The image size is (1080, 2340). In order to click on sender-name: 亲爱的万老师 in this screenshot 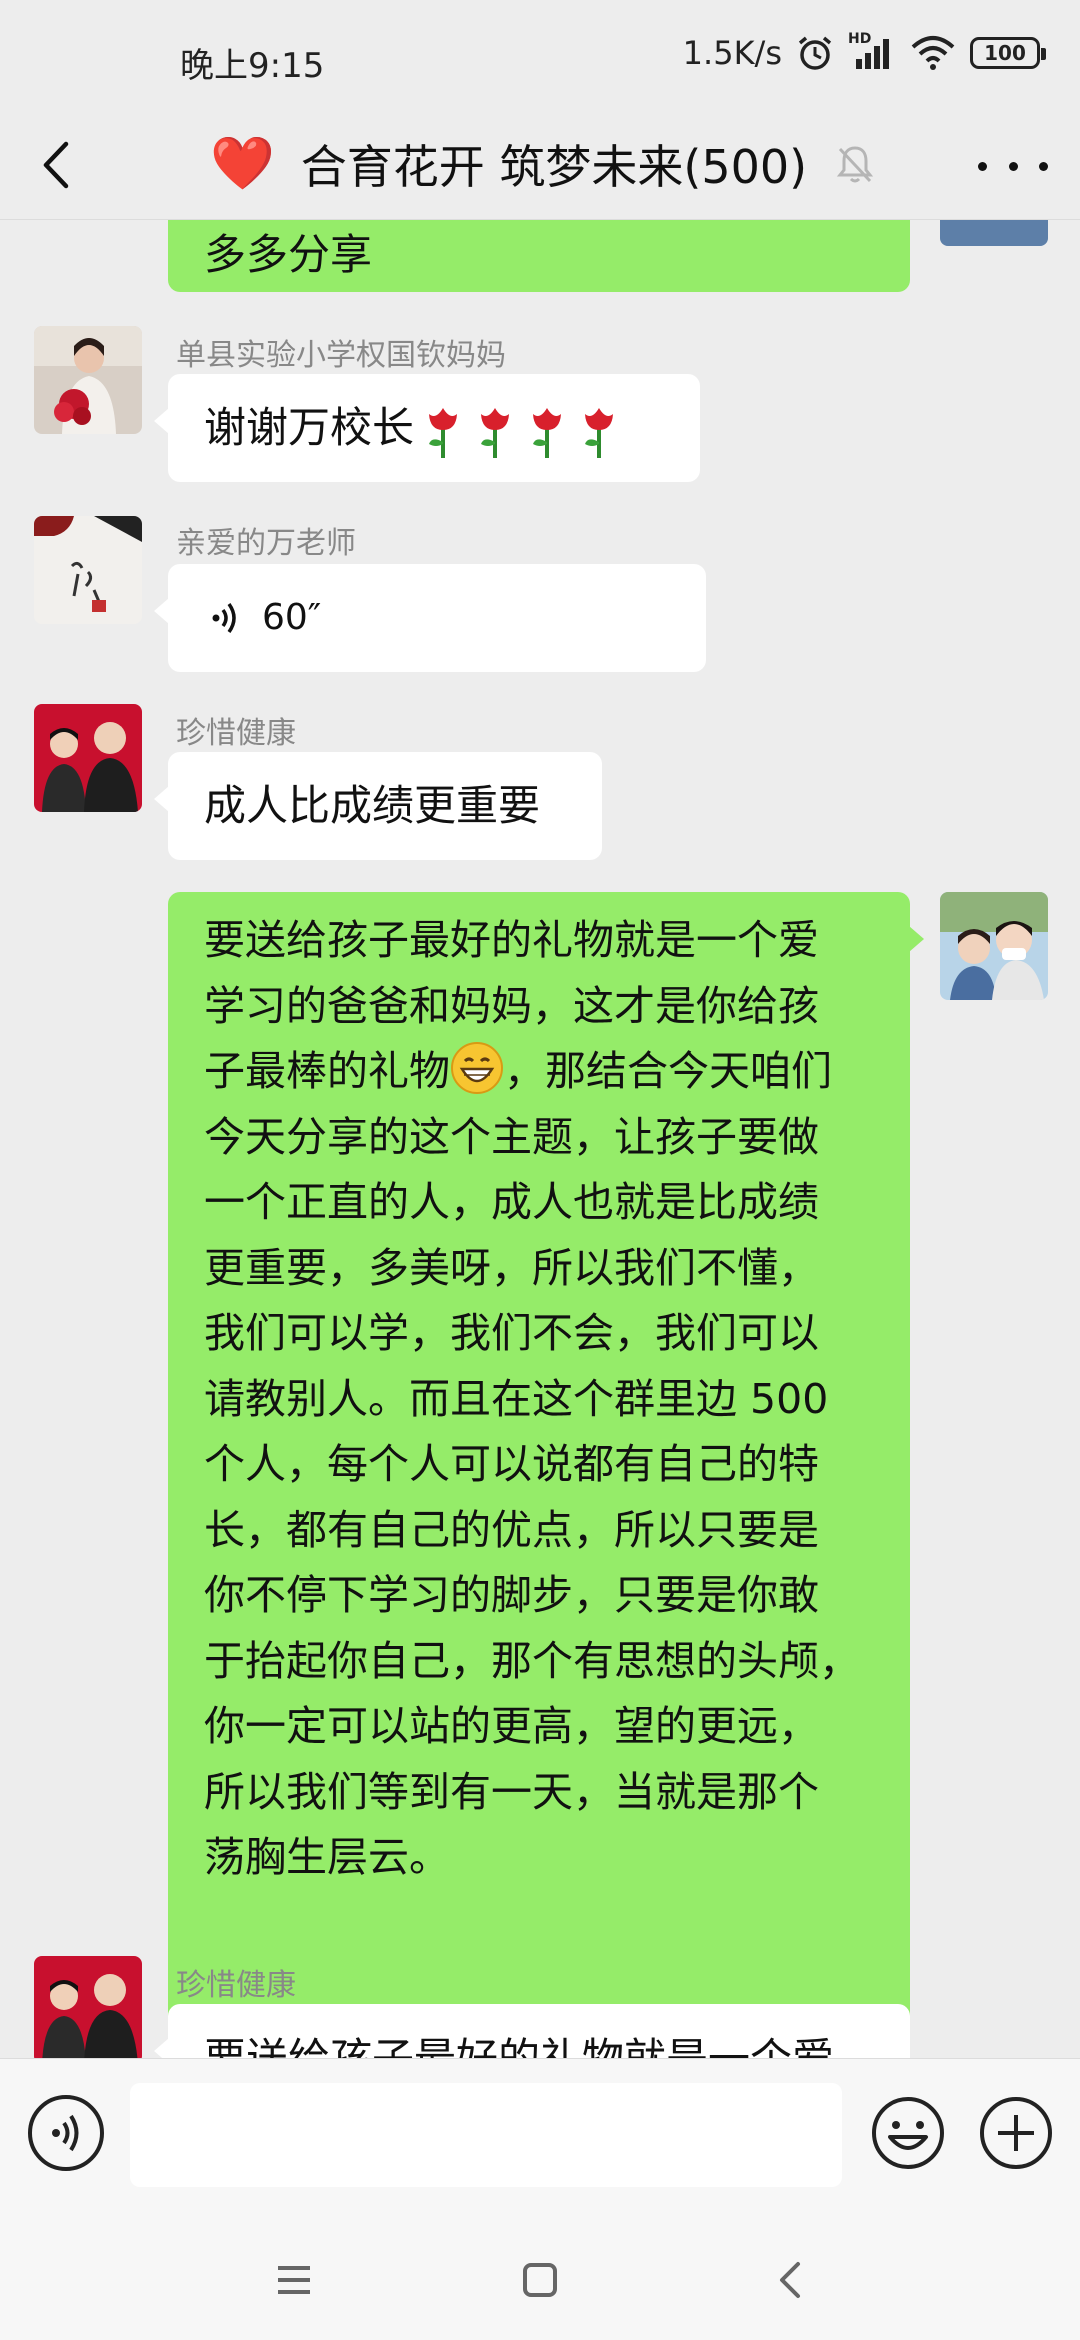, I will do `click(266, 543)`.